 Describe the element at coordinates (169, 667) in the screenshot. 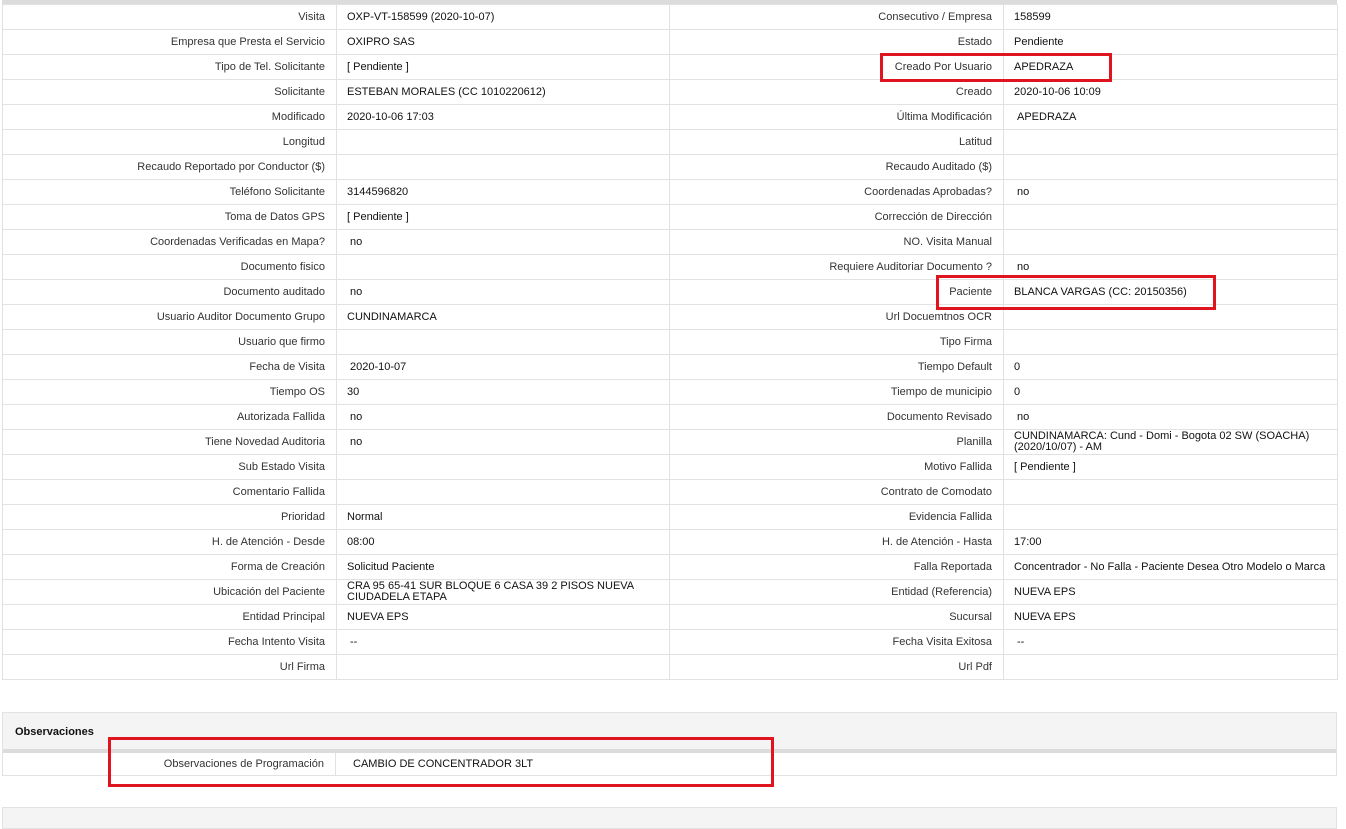

I see `field-label: Url Firma` at that location.